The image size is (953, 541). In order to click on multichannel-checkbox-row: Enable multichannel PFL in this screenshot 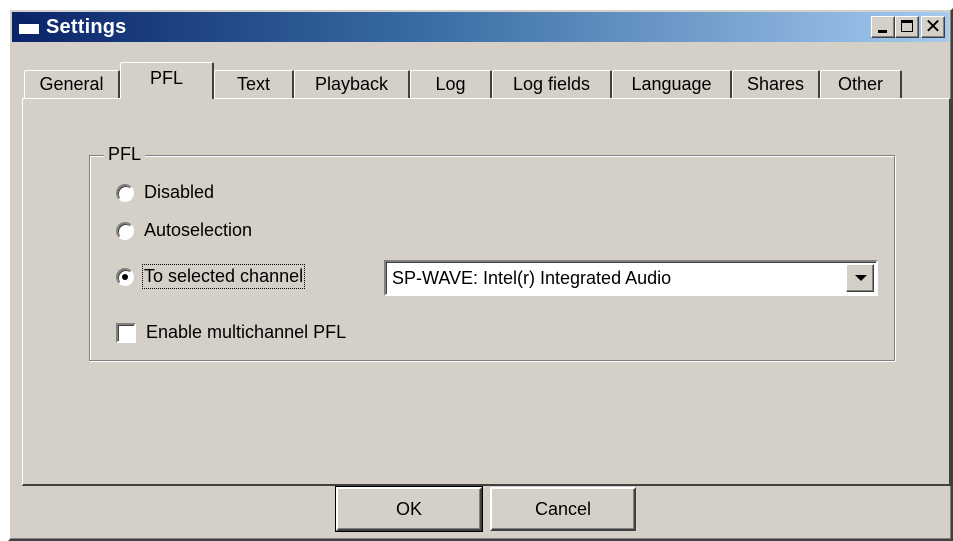, I will do `click(231, 332)`.